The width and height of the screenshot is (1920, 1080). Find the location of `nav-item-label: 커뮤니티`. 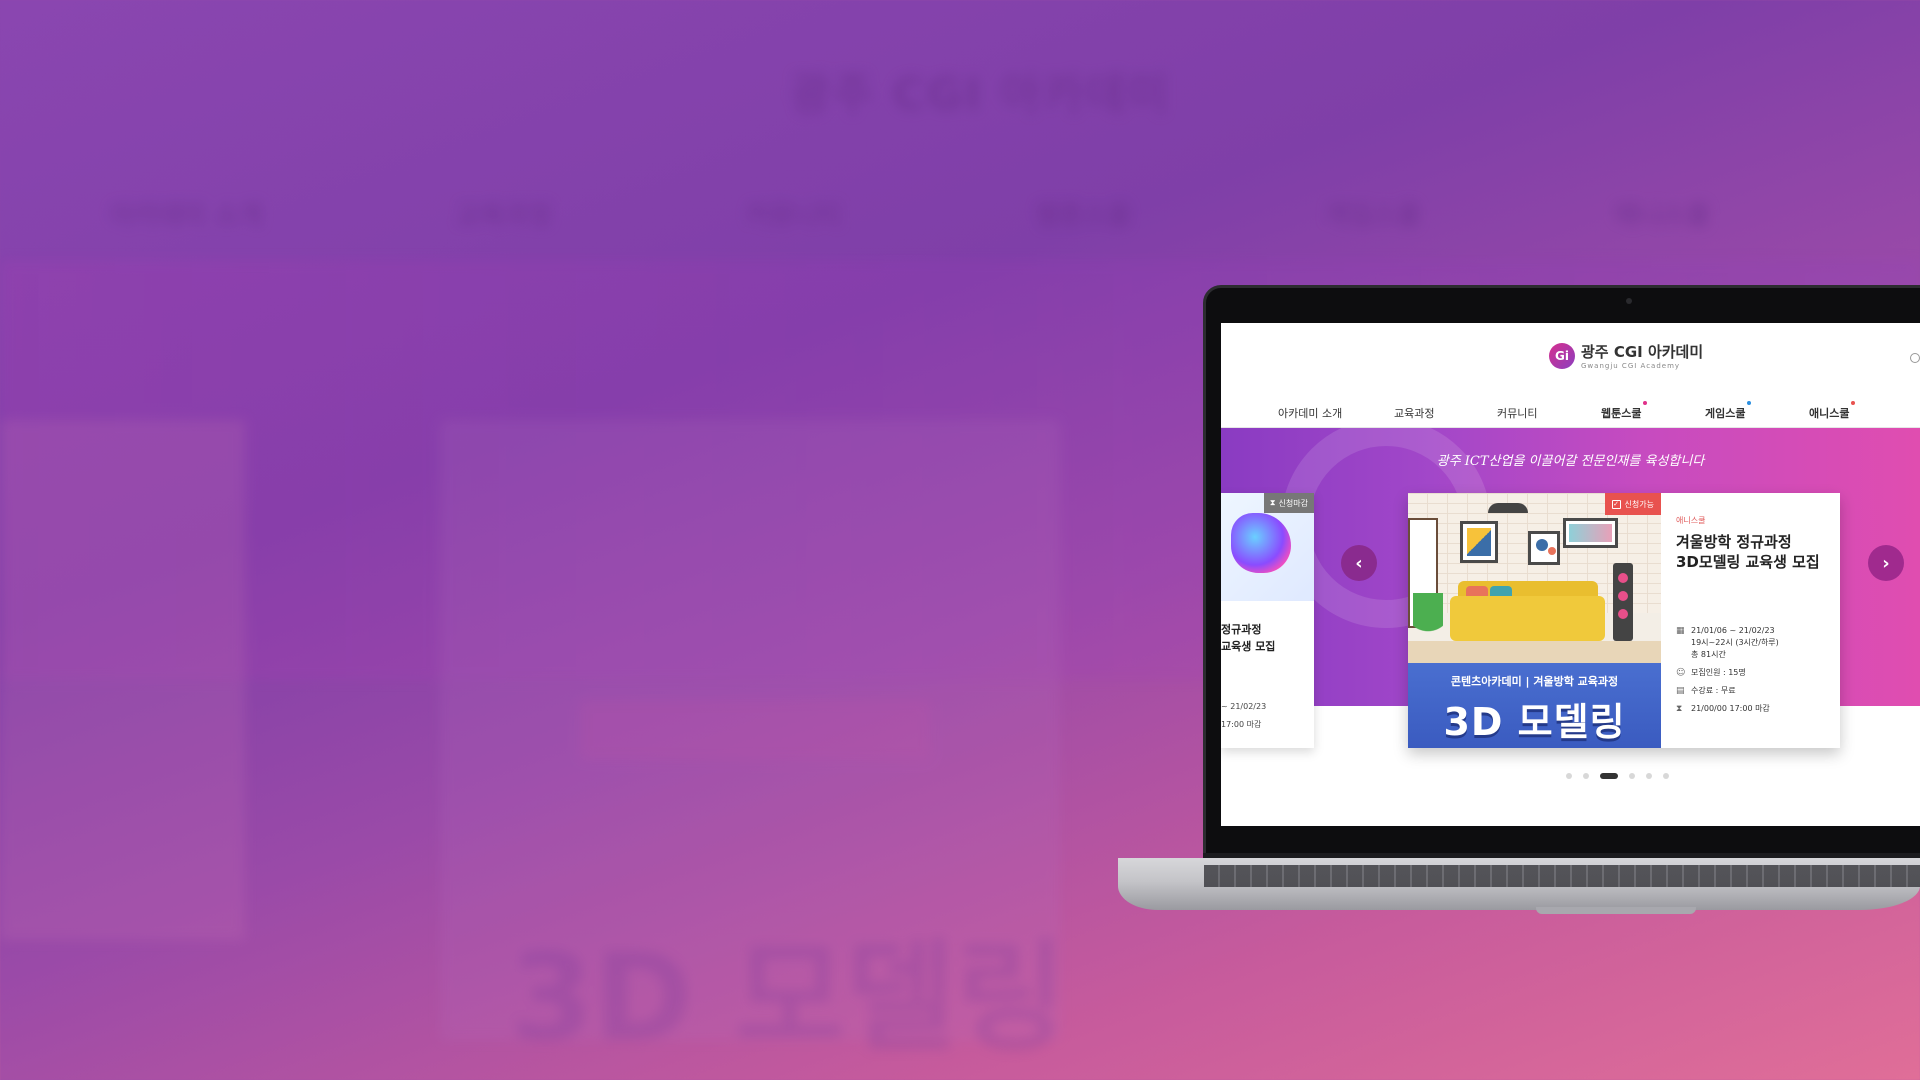

nav-item-label: 커뮤니티 is located at coordinates (1517, 413).